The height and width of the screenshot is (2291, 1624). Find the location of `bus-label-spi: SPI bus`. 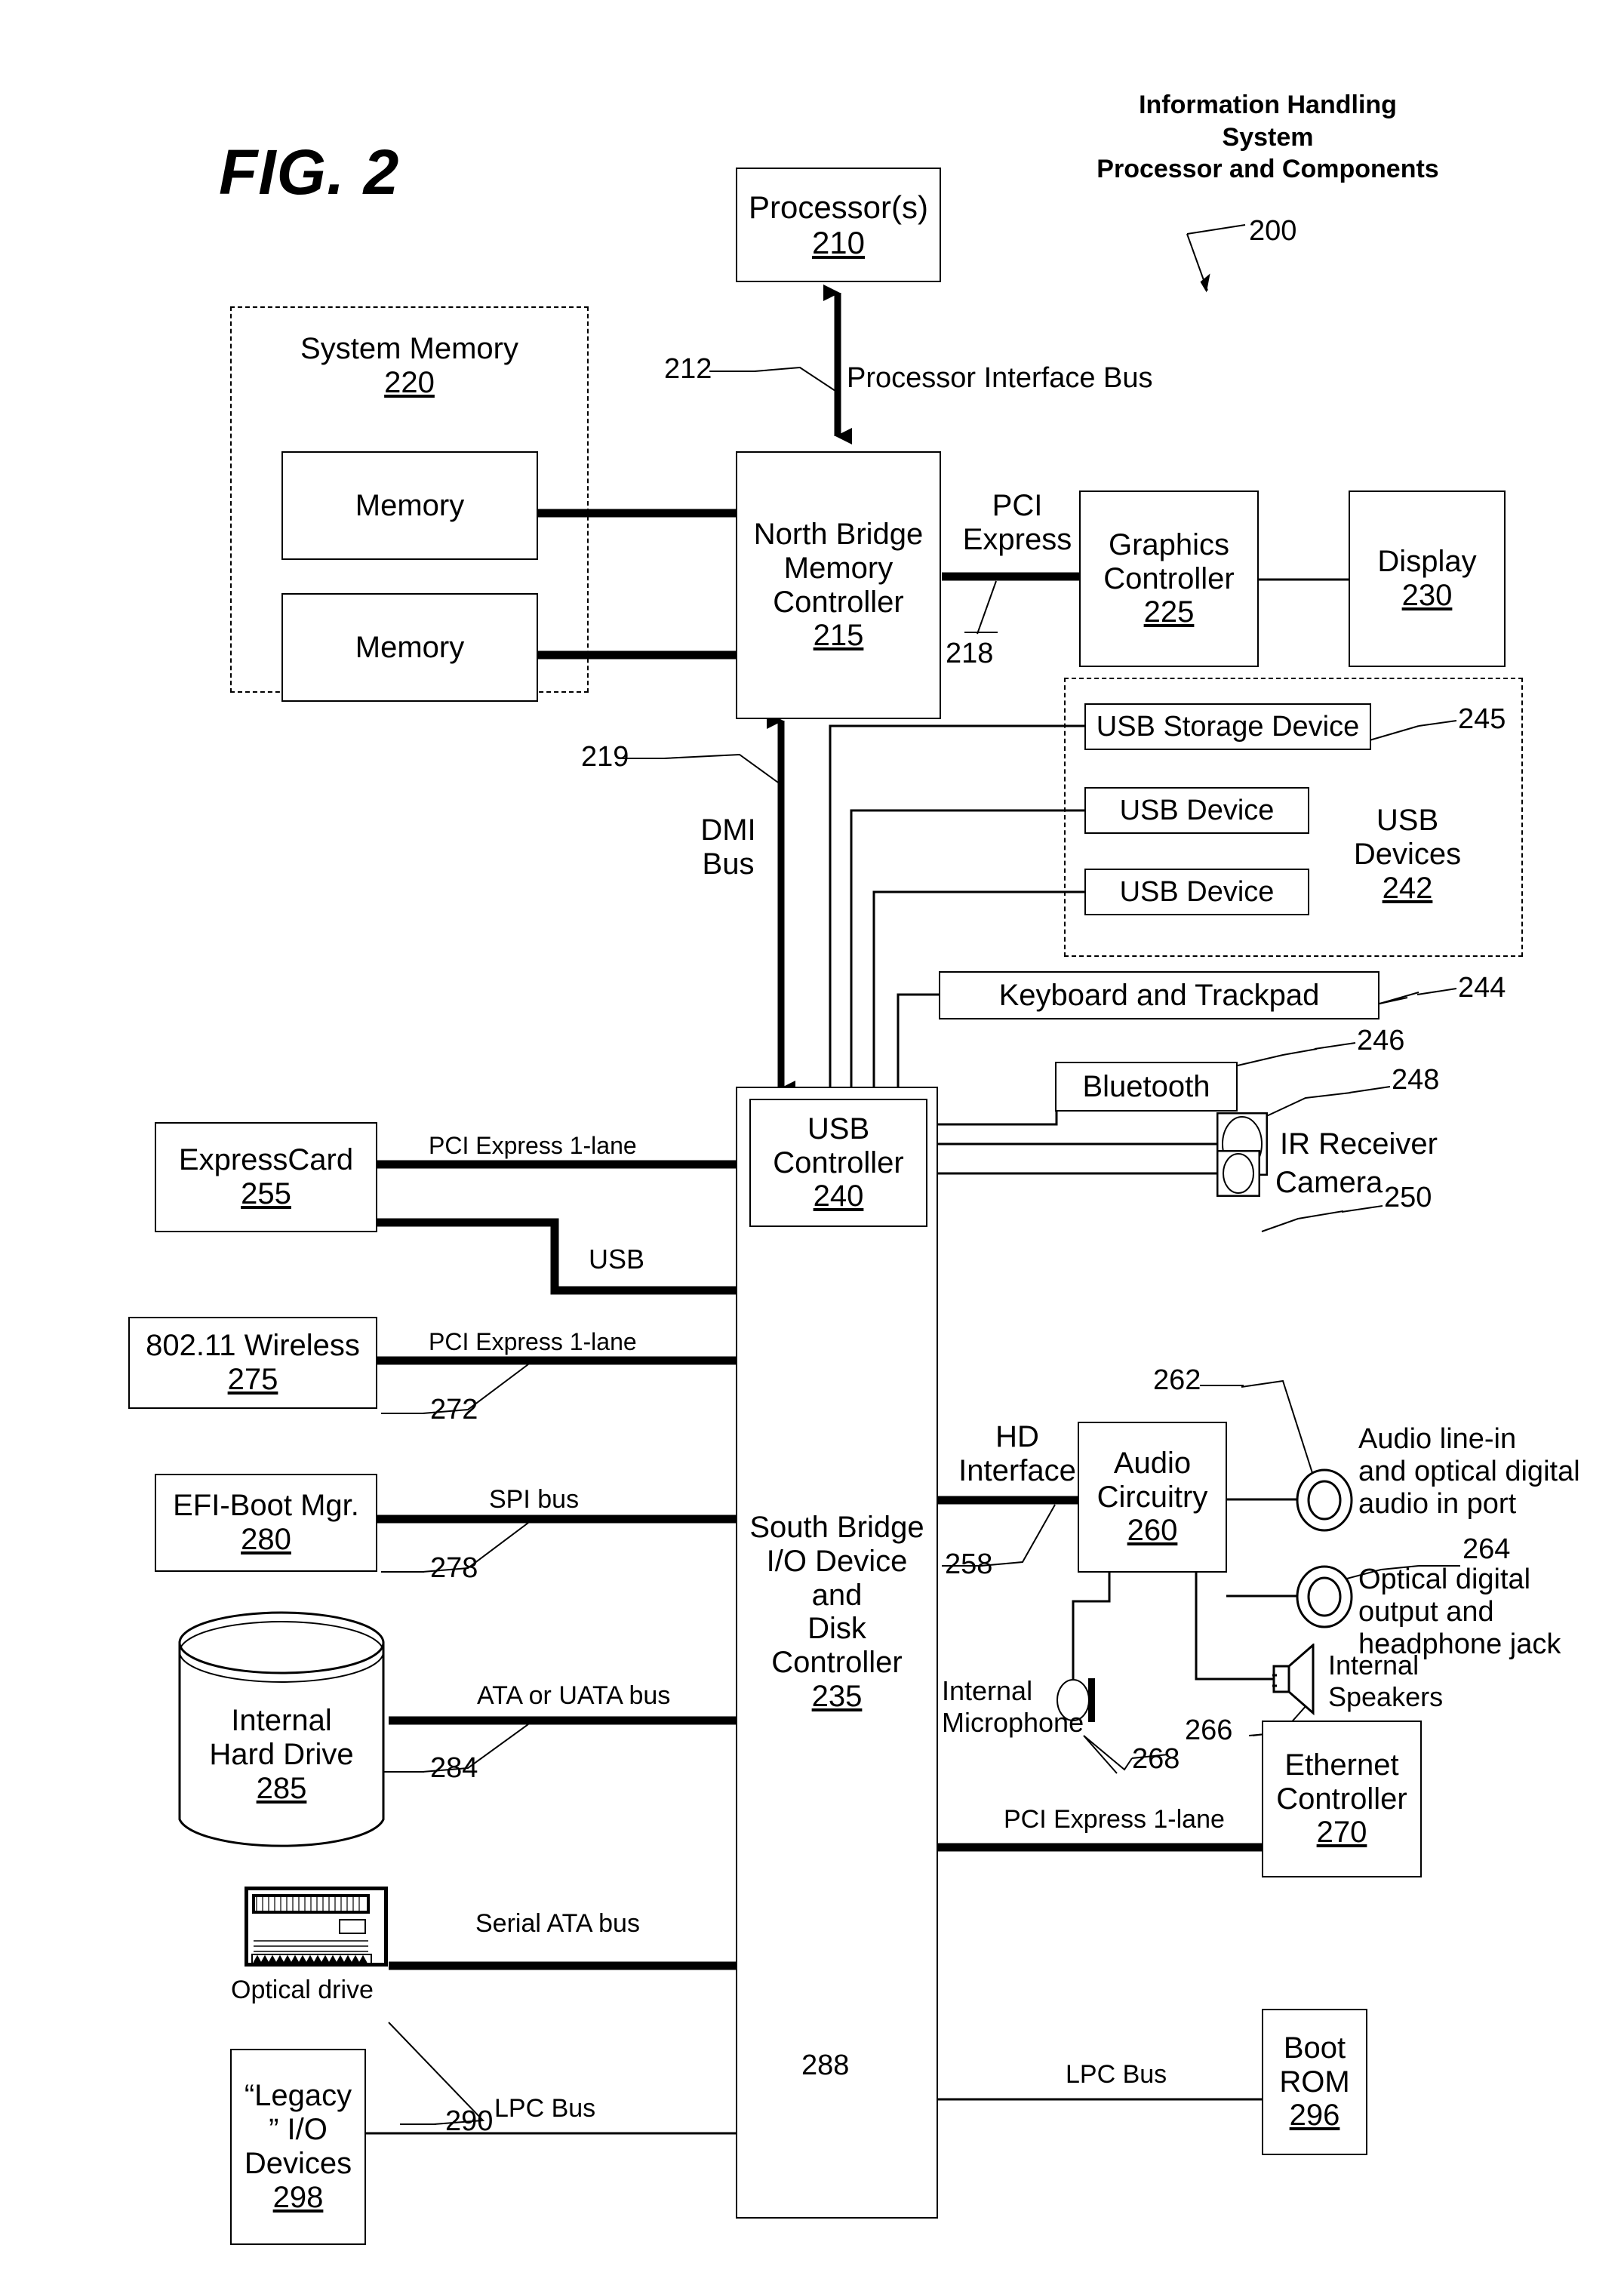

bus-label-spi: SPI bus is located at coordinates (534, 1499).